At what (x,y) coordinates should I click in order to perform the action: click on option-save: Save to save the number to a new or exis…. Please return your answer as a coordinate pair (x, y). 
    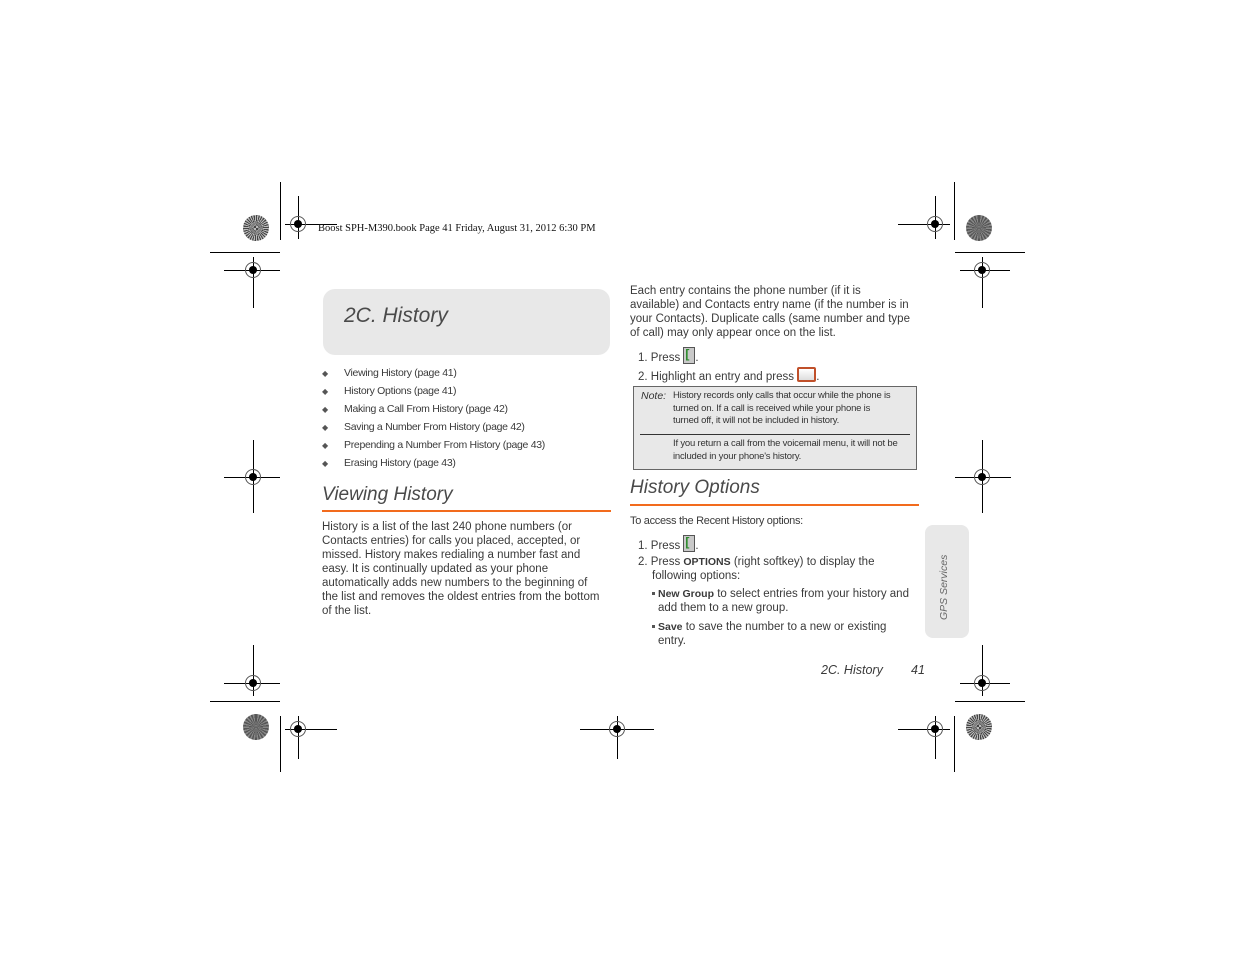
    Looking at the image, I should click on (787, 634).